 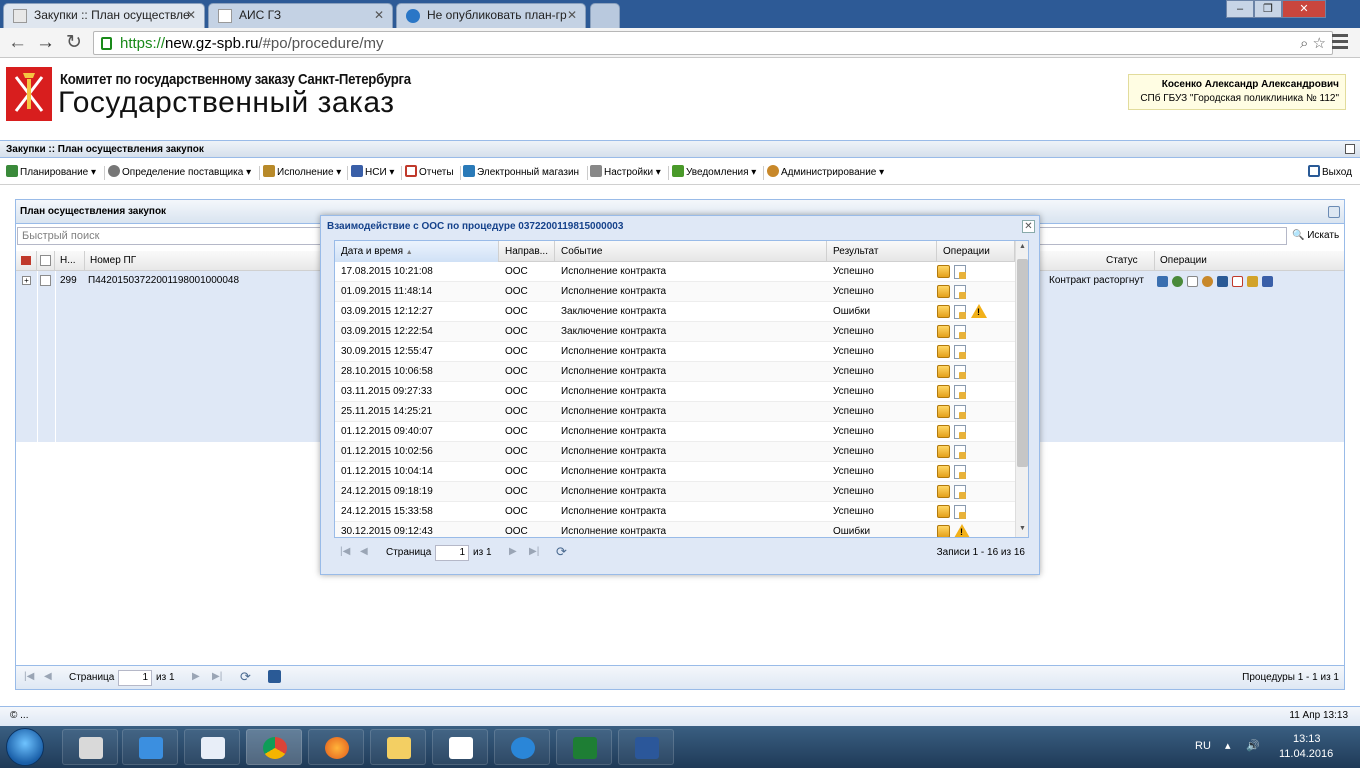 I want to click on browser-tab-active: Закупки :: План осуществле ✕, so click(x=104, y=15).